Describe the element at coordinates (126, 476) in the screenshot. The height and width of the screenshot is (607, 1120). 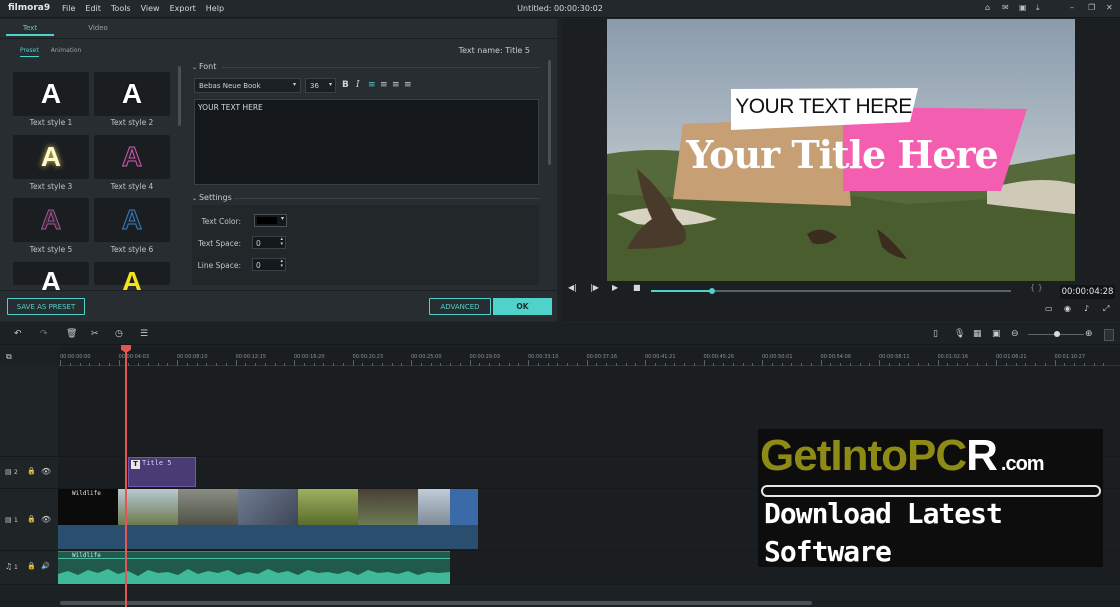
I see `playhead` at that location.